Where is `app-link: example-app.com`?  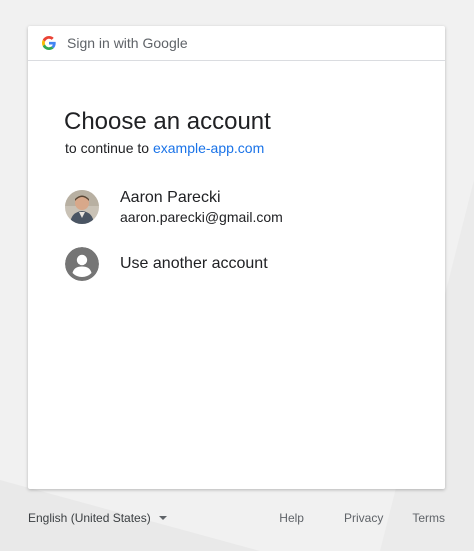
app-link: example-app.com is located at coordinates (208, 148).